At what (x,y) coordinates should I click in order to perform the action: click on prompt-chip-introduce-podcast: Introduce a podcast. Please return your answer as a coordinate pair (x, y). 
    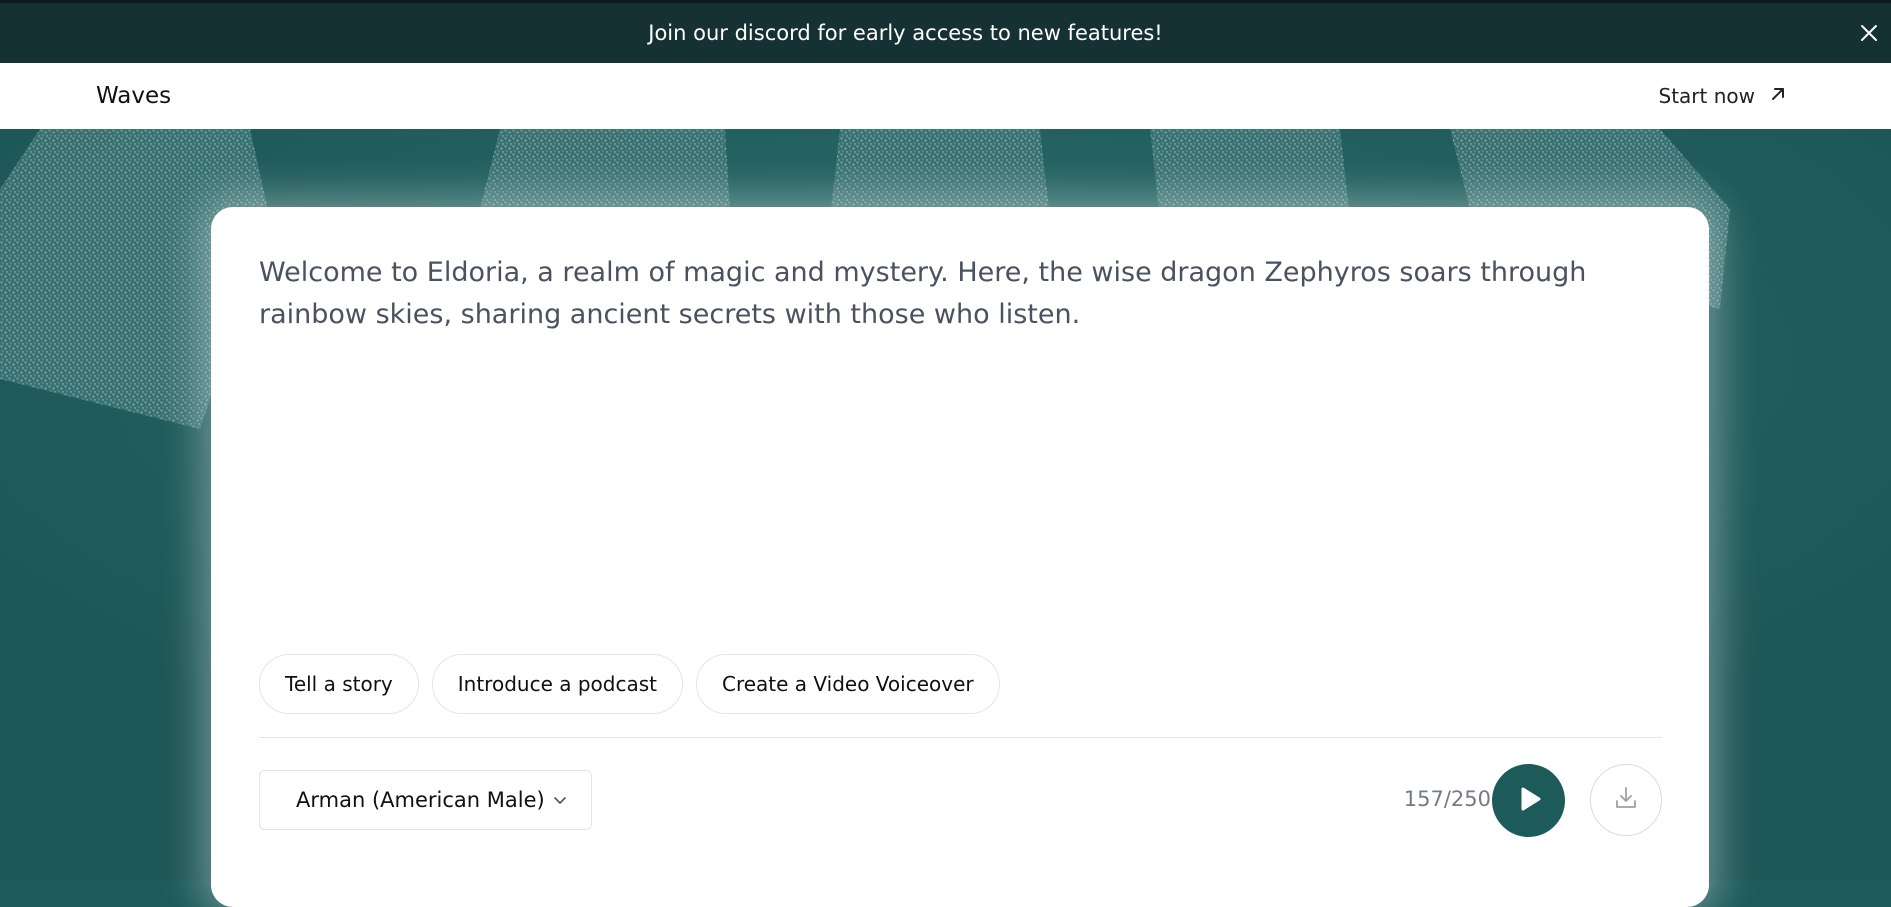
    Looking at the image, I should click on (557, 684).